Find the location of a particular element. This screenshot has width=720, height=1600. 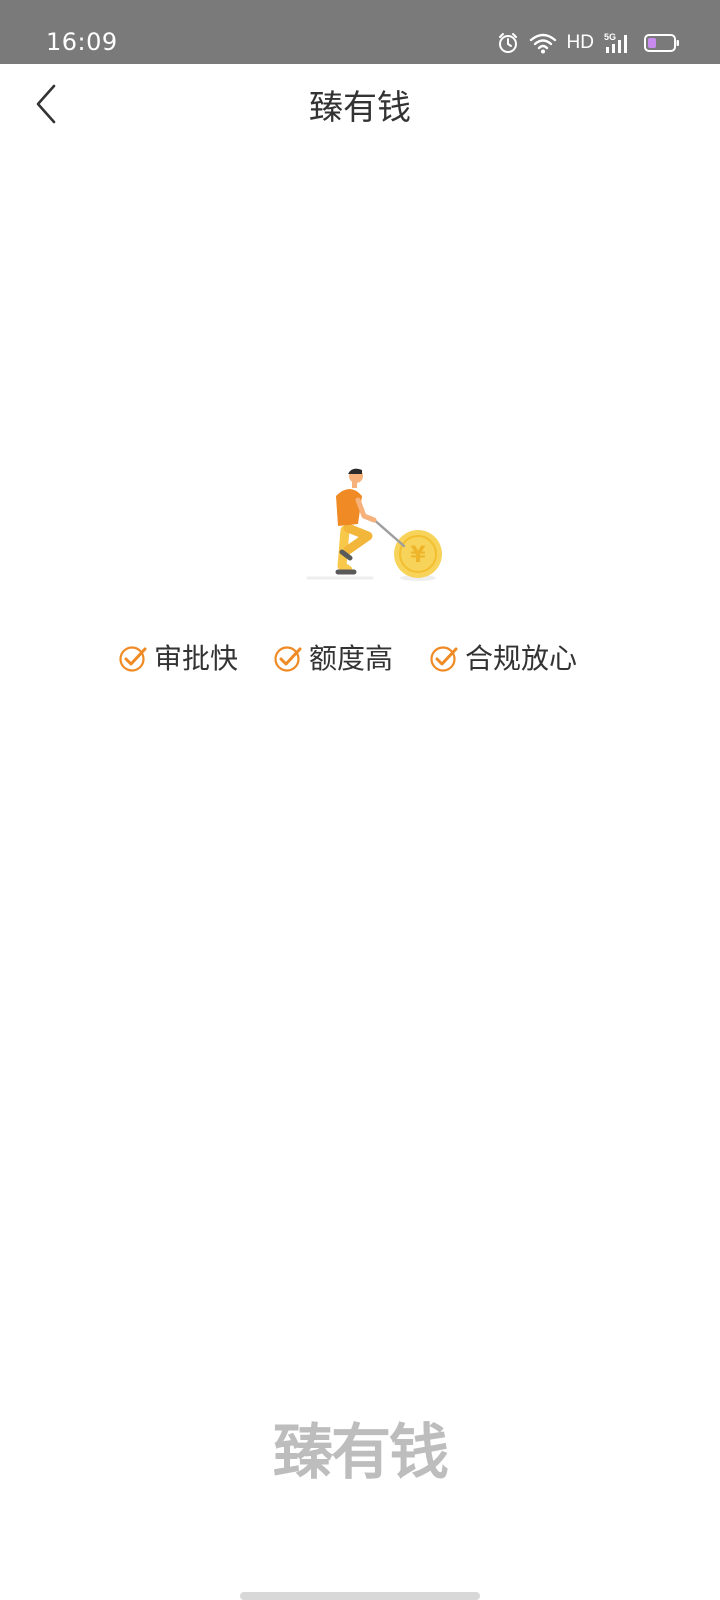

page-title: 臻有钱 is located at coordinates (360, 108).